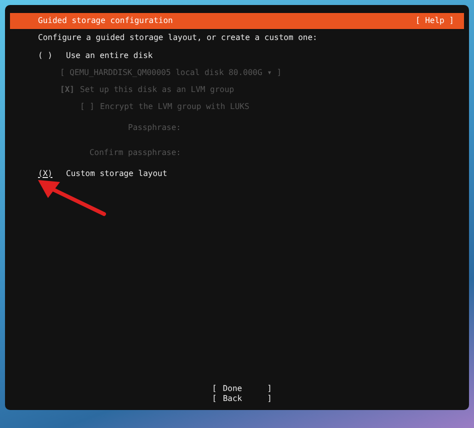 The width and height of the screenshot is (474, 428). Describe the element at coordinates (154, 128) in the screenshot. I see `field-label: Passphrase:` at that location.